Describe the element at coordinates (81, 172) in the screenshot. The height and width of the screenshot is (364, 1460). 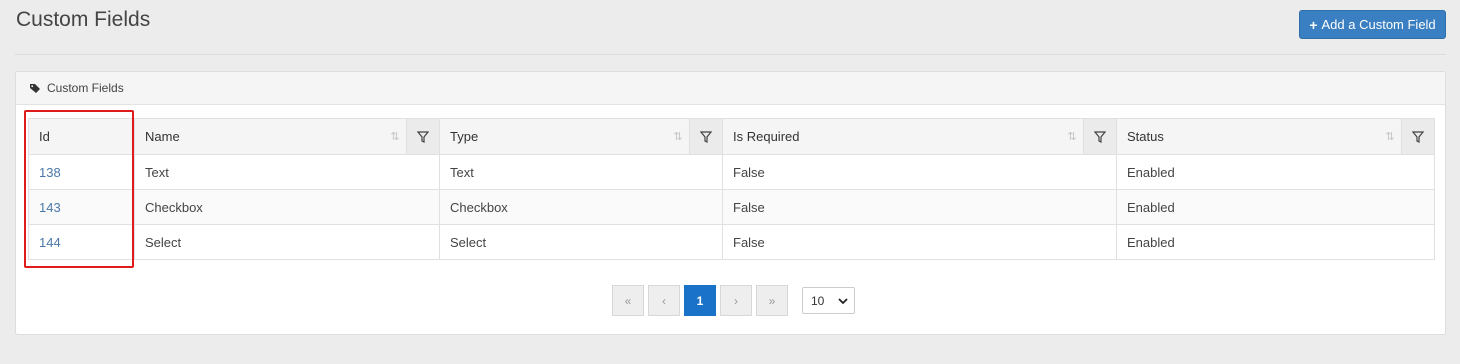
I see `cell-id: 138` at that location.